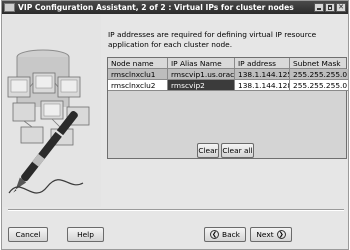 Image resolution: width=350 pixels, height=250 pixels. I want to click on next-button: Next ❯, so click(271, 234).